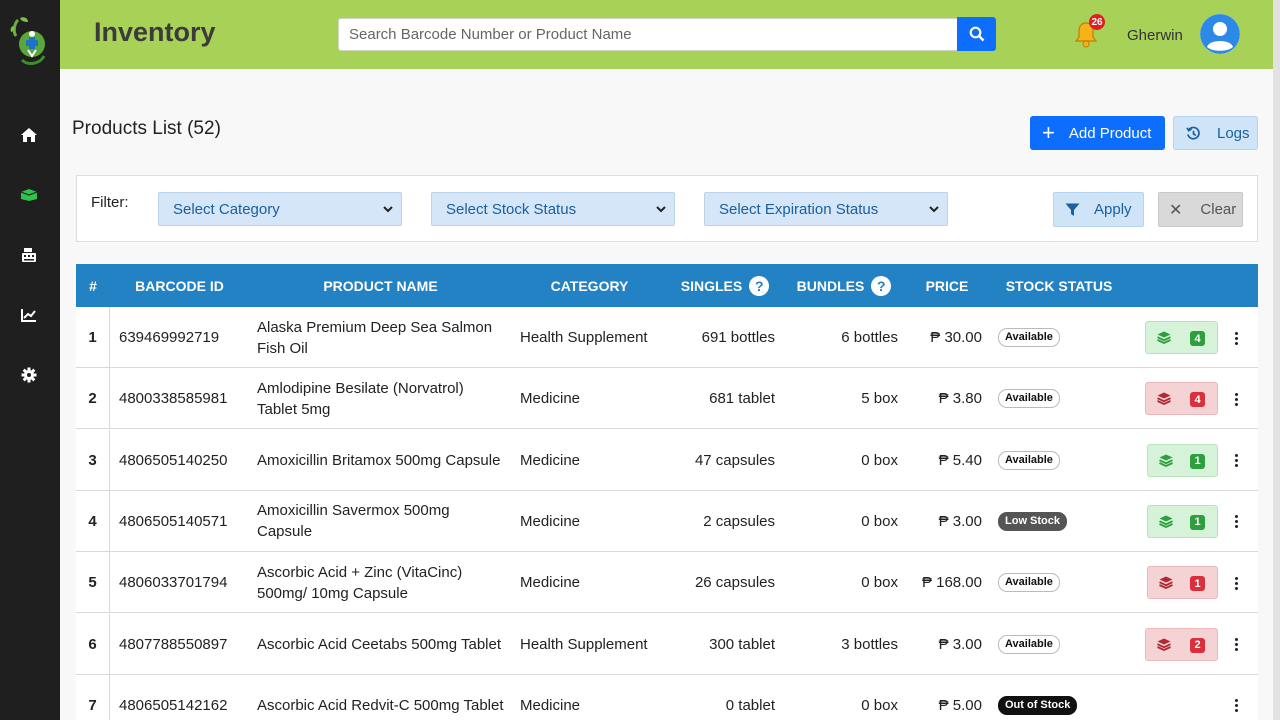  What do you see at coordinates (380, 285) in the screenshot?
I see `col-header-product-name: PRODUCT NAME` at bounding box center [380, 285].